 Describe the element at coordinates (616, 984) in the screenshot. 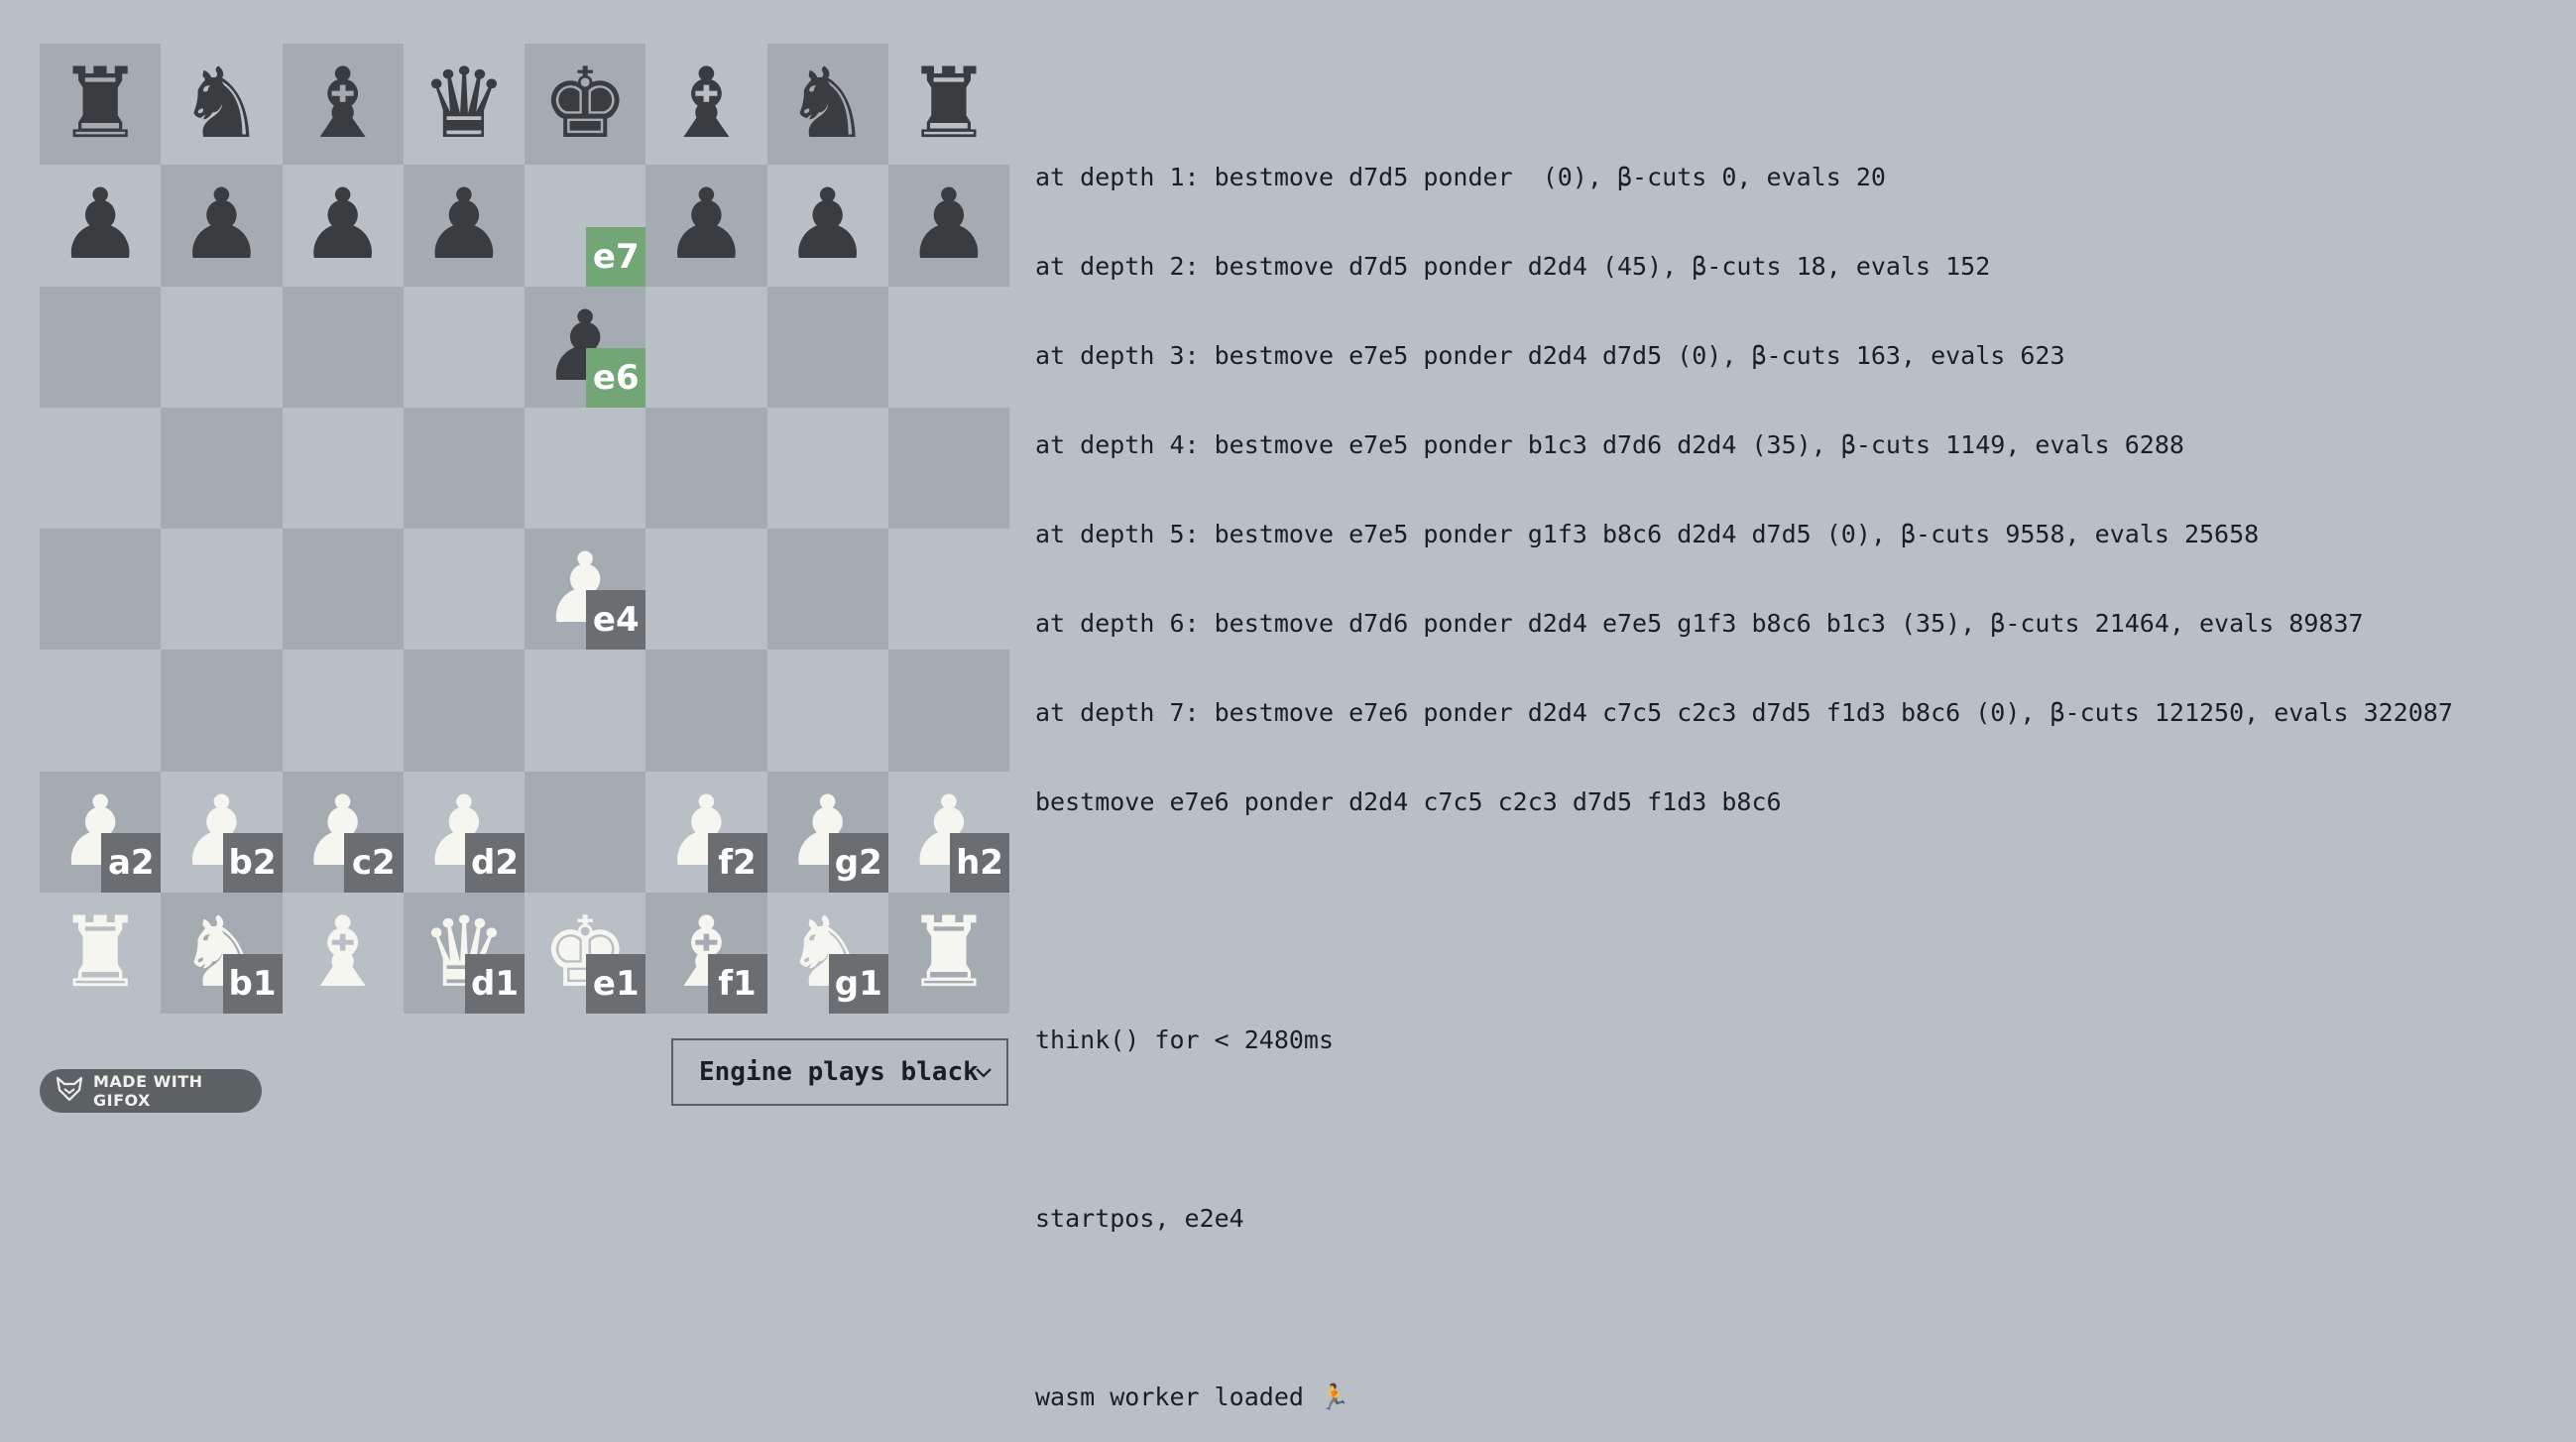

I see `square-label: e1` at that location.